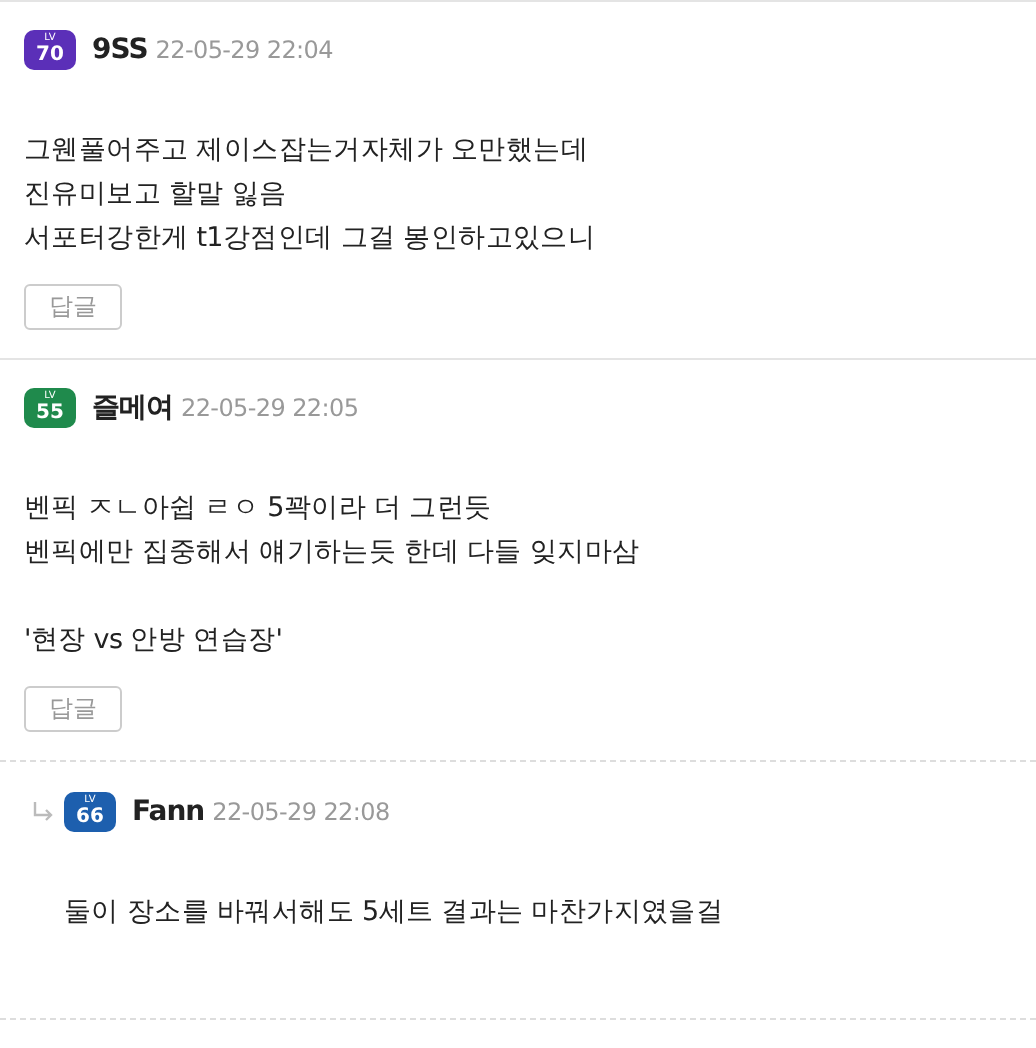  What do you see at coordinates (244, 50) in the screenshot?
I see `timestamp: 22-05-29 22:04` at bounding box center [244, 50].